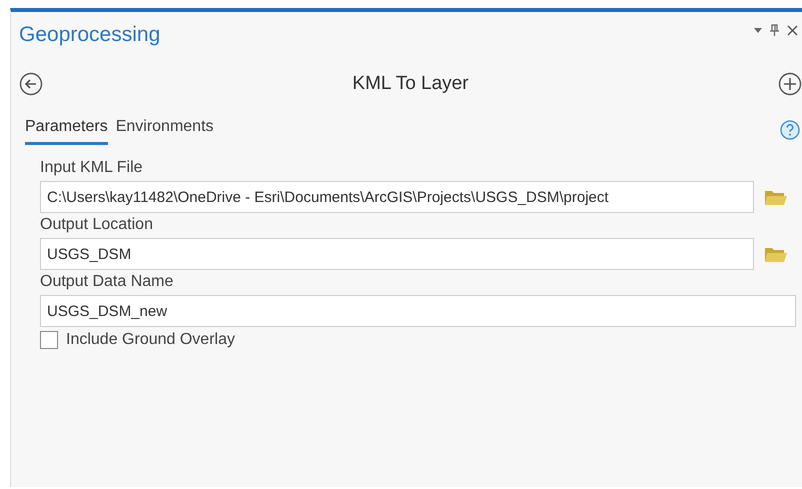 This screenshot has width=802, height=489. I want to click on tool-title: KML To Layer, so click(410, 84).